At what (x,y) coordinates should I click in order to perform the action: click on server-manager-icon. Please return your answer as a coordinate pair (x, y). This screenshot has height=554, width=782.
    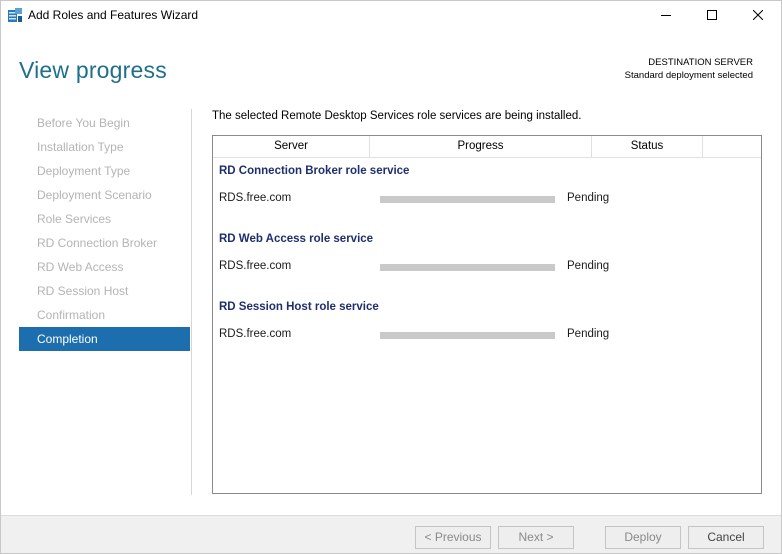
    Looking at the image, I should click on (15, 15).